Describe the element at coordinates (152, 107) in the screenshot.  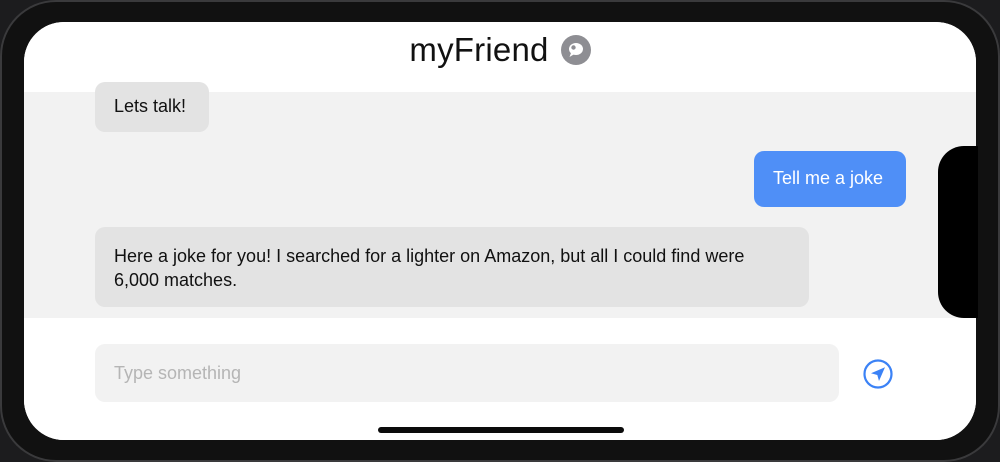
I see `message-bubble-bot: Lets talk!` at that location.